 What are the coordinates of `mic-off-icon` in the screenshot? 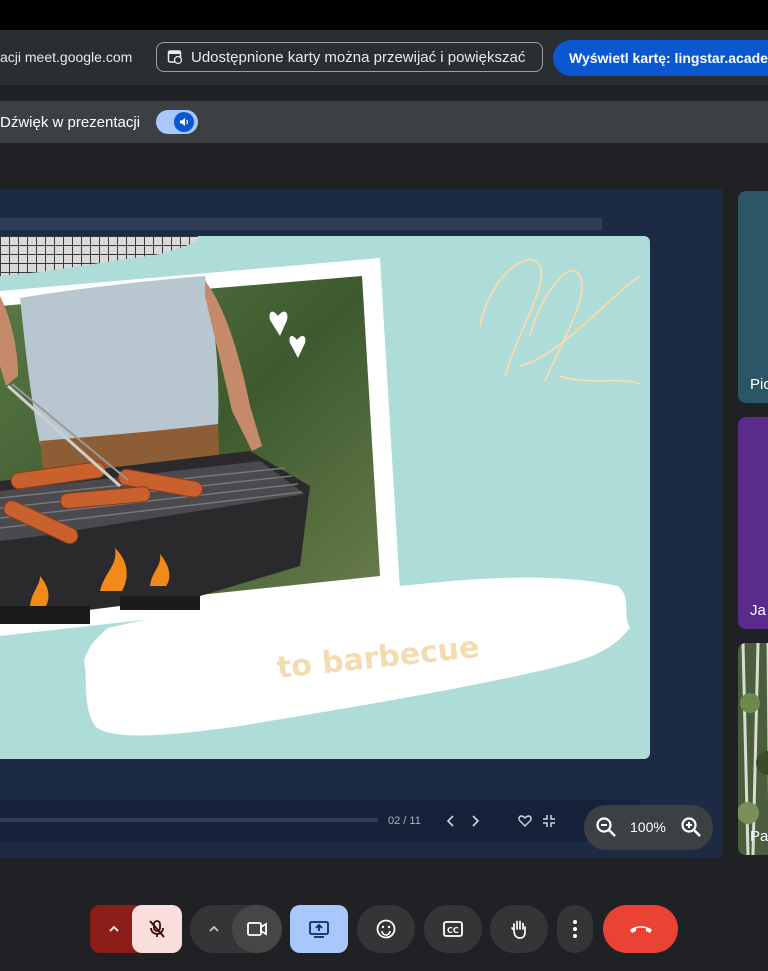 It's located at (157, 929).